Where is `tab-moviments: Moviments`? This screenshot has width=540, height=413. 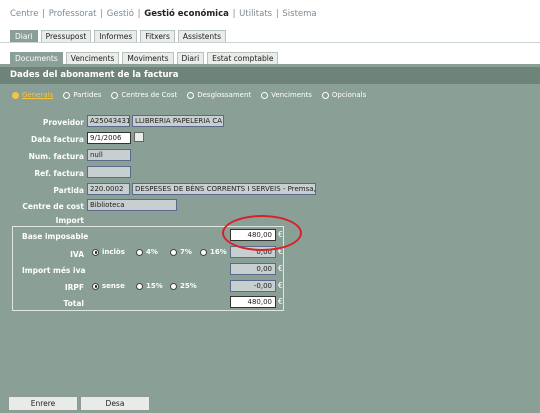
tab-moviments: Moviments is located at coordinates (148, 58).